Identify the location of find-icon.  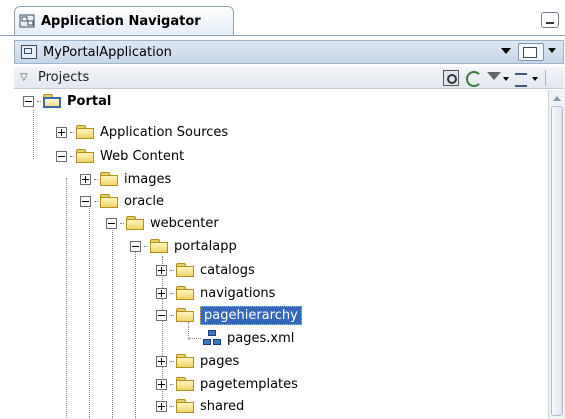
(451, 78).